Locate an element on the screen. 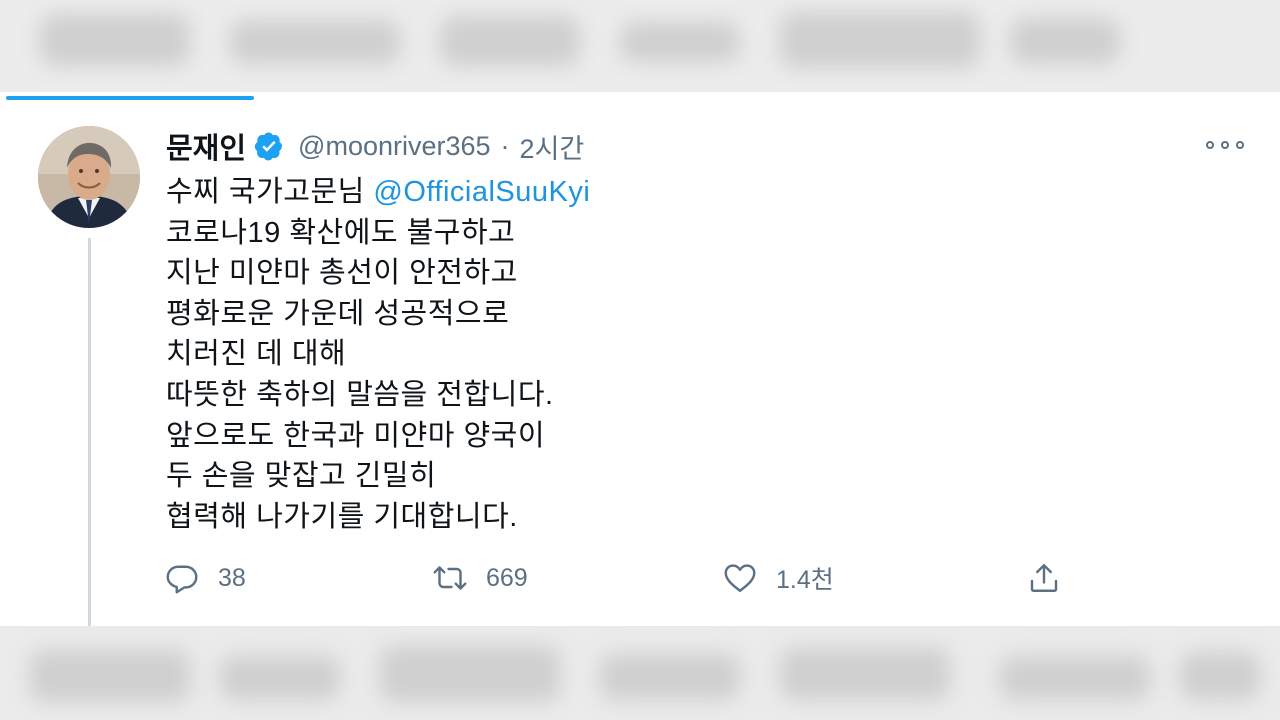 The image size is (1280, 720). blurred-background-bottom is located at coordinates (640, 673).